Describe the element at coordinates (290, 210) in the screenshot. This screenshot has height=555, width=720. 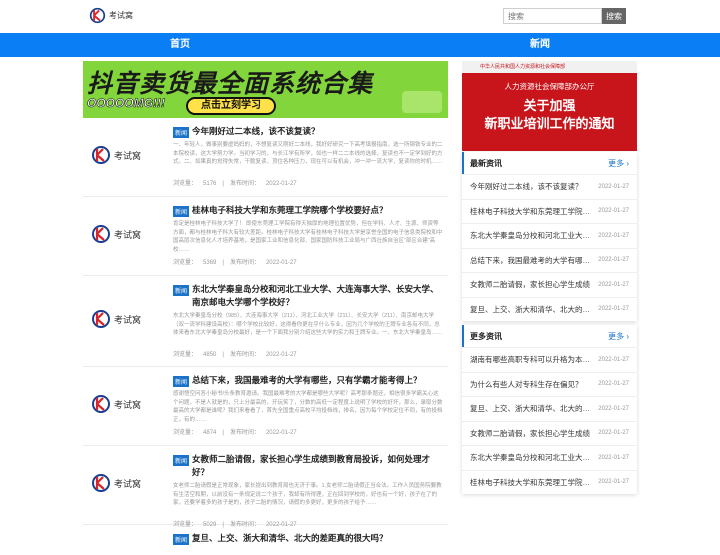
I see `article-title: 桂林电子科技大学和东莞理工学院哪个学校要好点？` at that location.